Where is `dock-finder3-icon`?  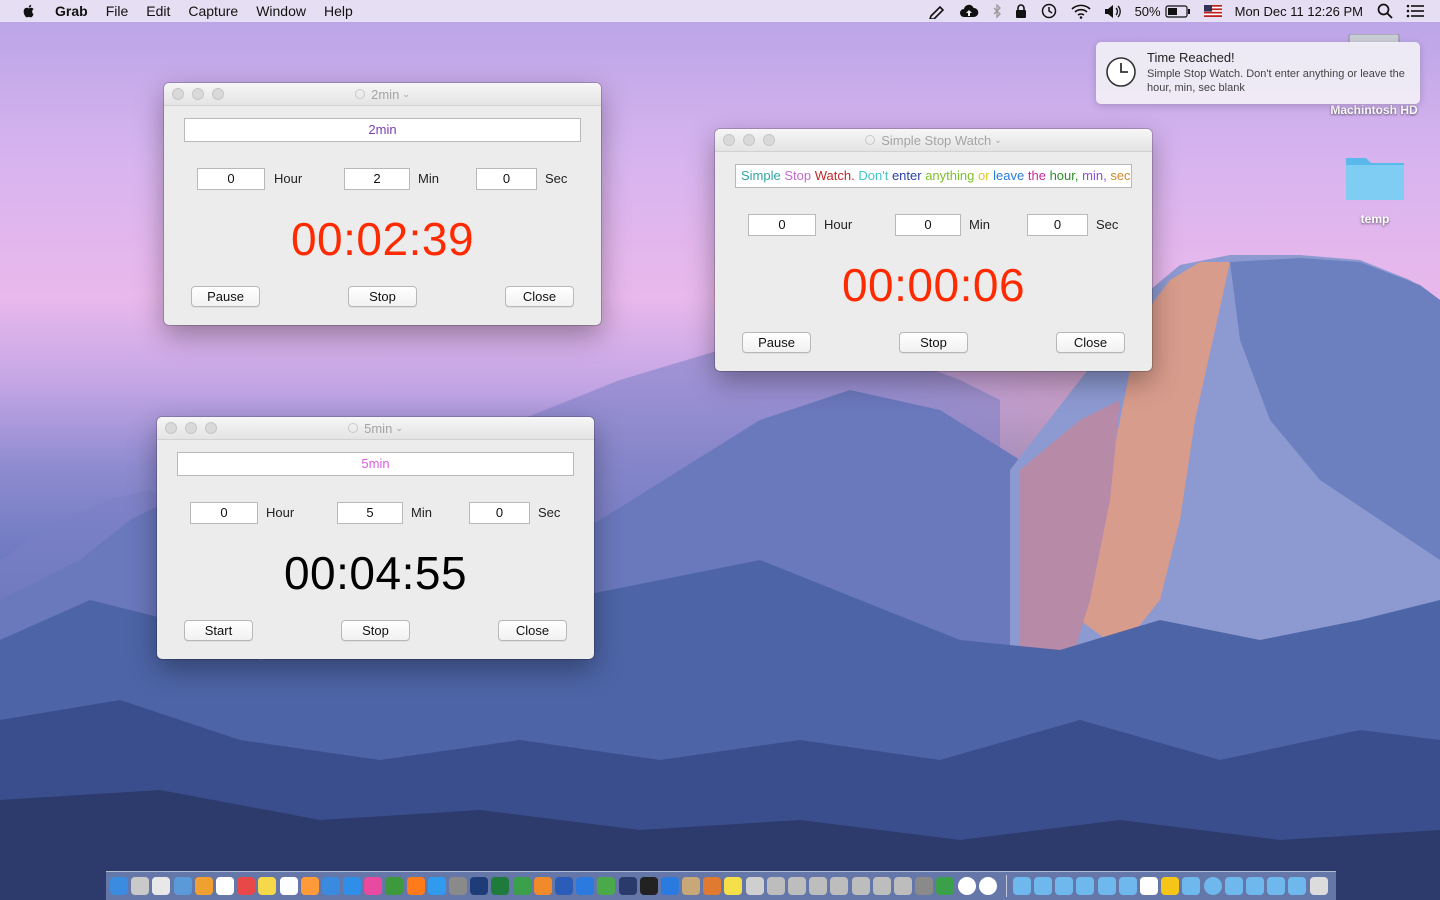
dock-finder3-icon is located at coordinates (1233, 886).